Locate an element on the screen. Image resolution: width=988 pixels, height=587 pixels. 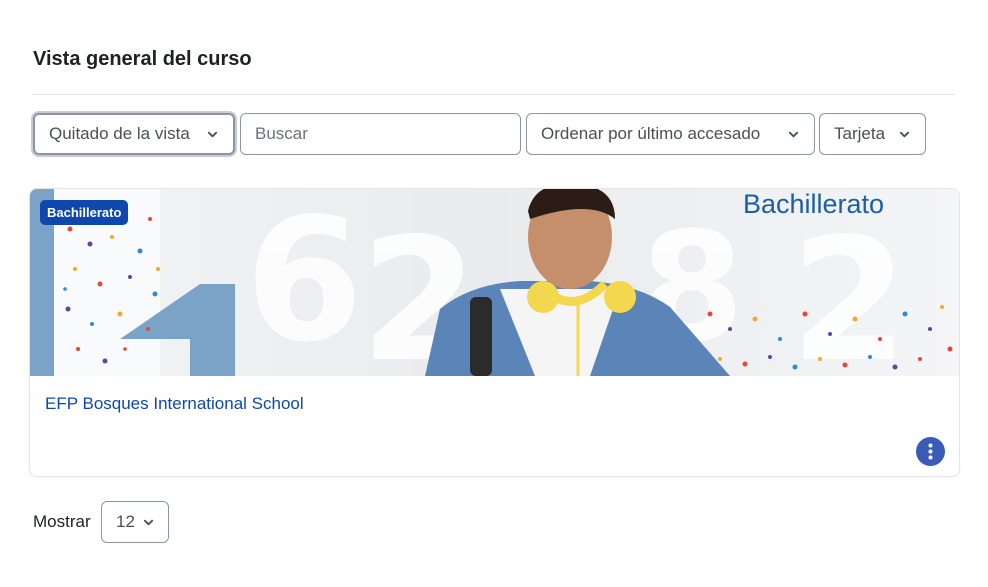
search-field is located at coordinates (380, 134).